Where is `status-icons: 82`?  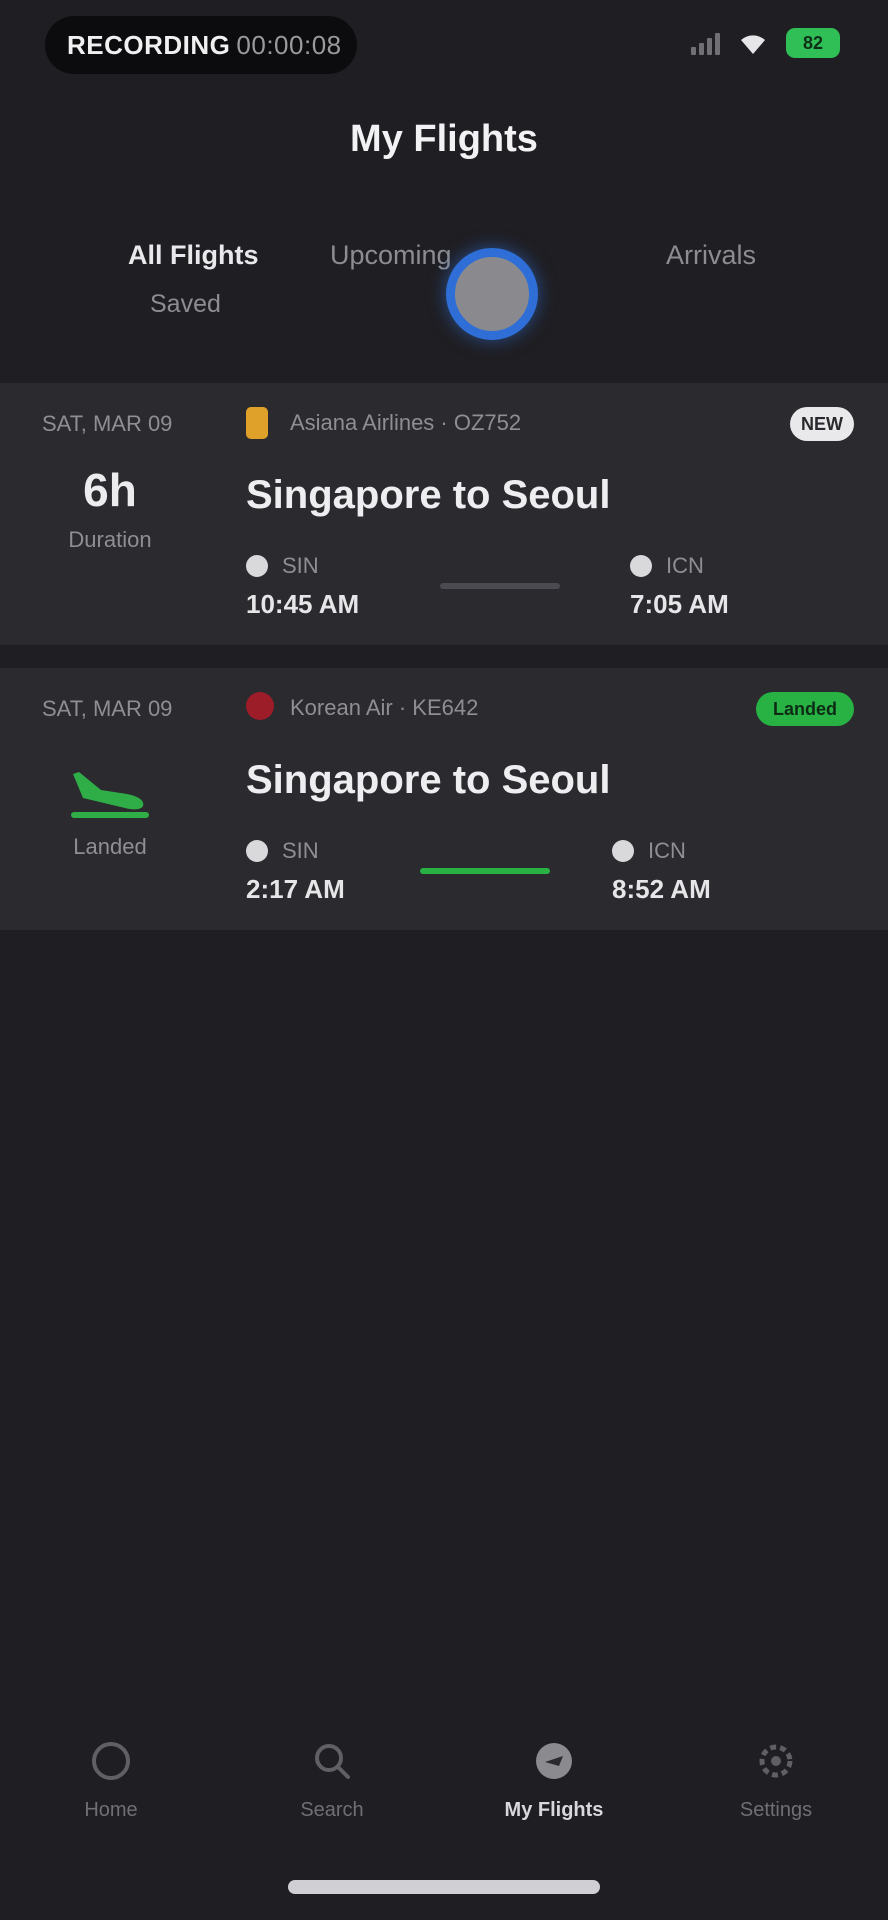
status-icons: 82 is located at coordinates (765, 43).